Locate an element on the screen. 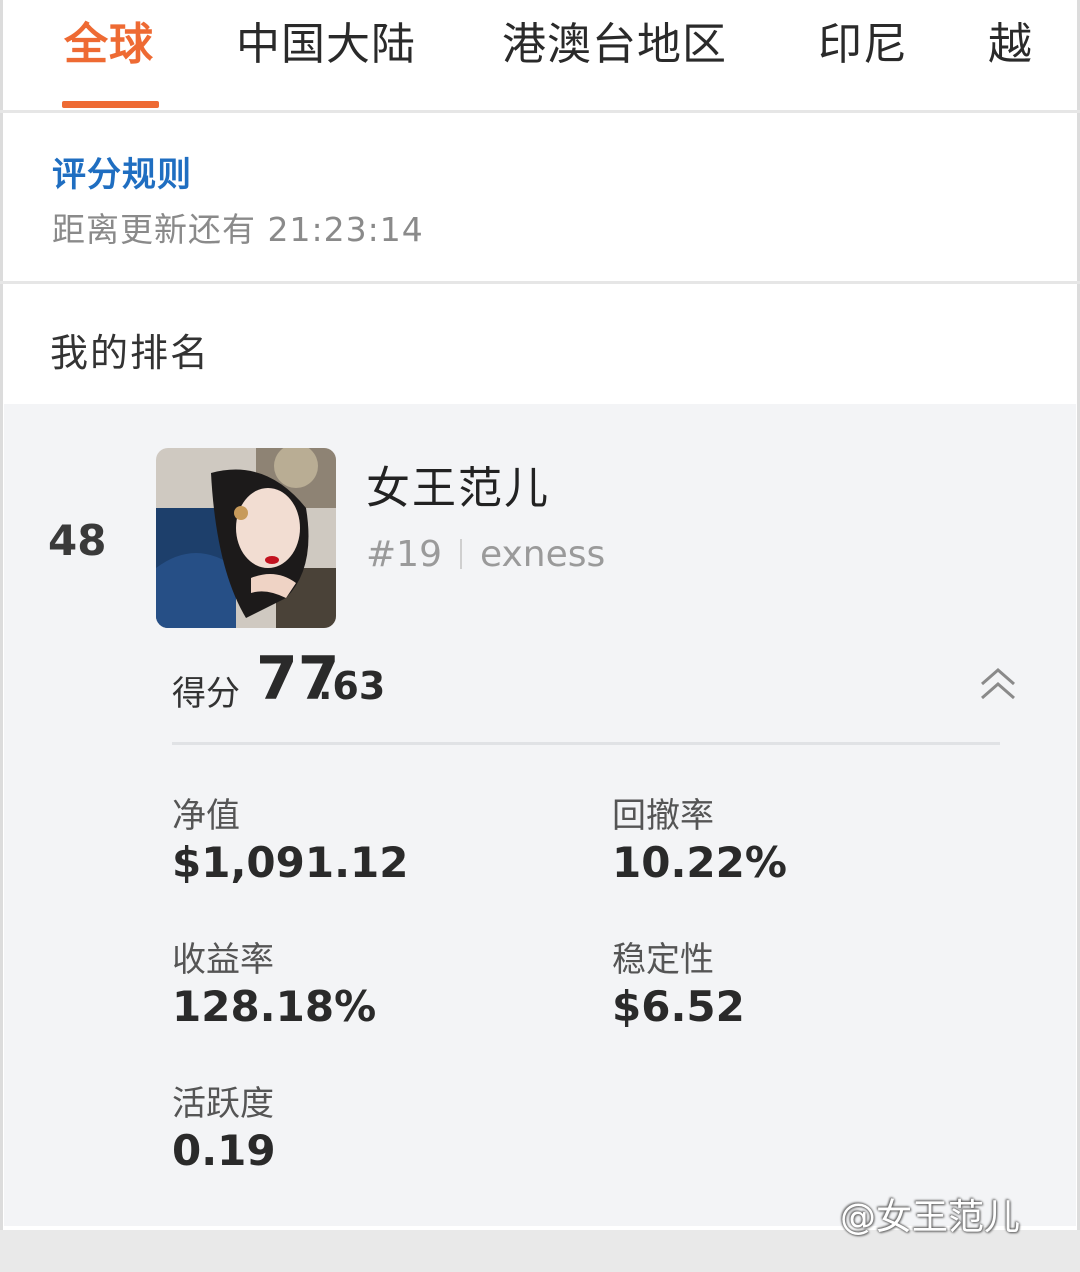 The height and width of the screenshot is (1272, 1080). metric-value-equity: $1,091.12 is located at coordinates (290, 862).